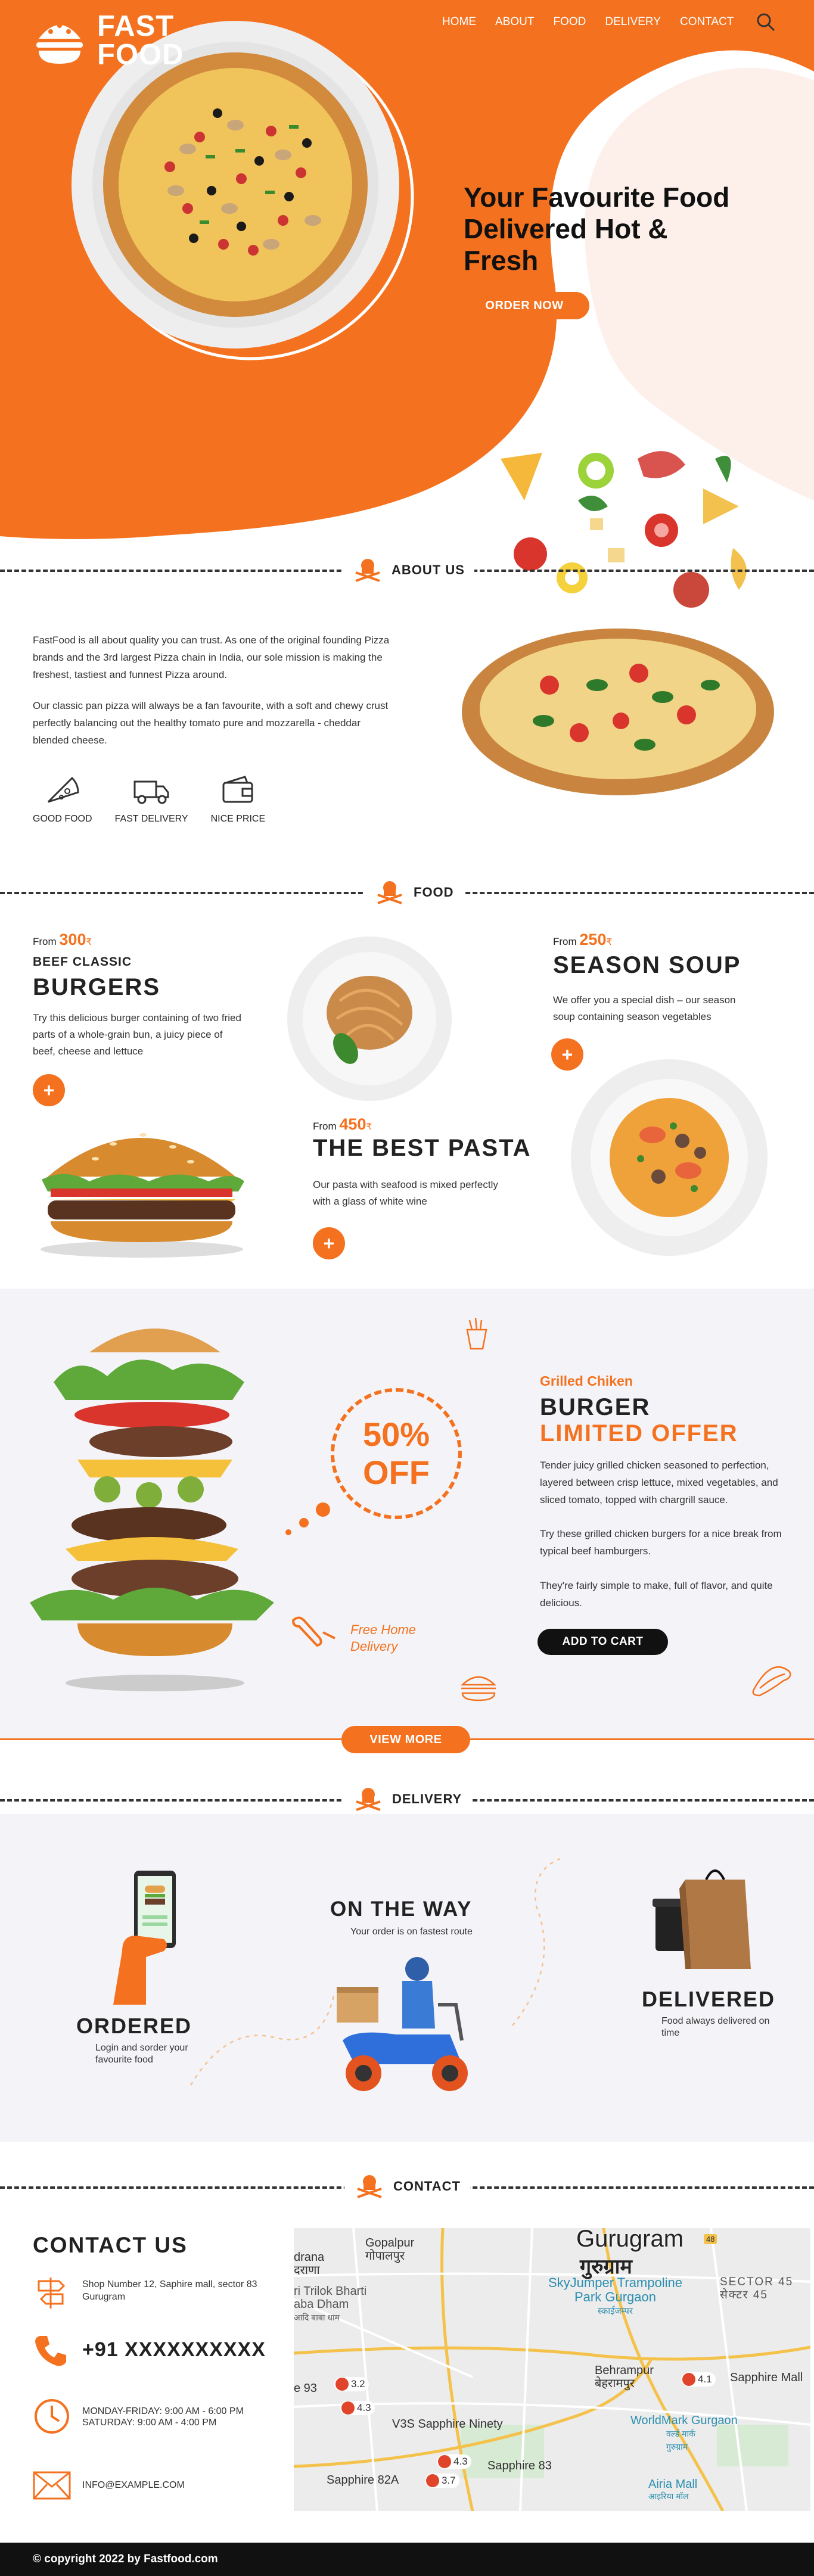  Describe the element at coordinates (405, 1739) in the screenshot. I see `view-more-button: VIEW MORE` at that location.